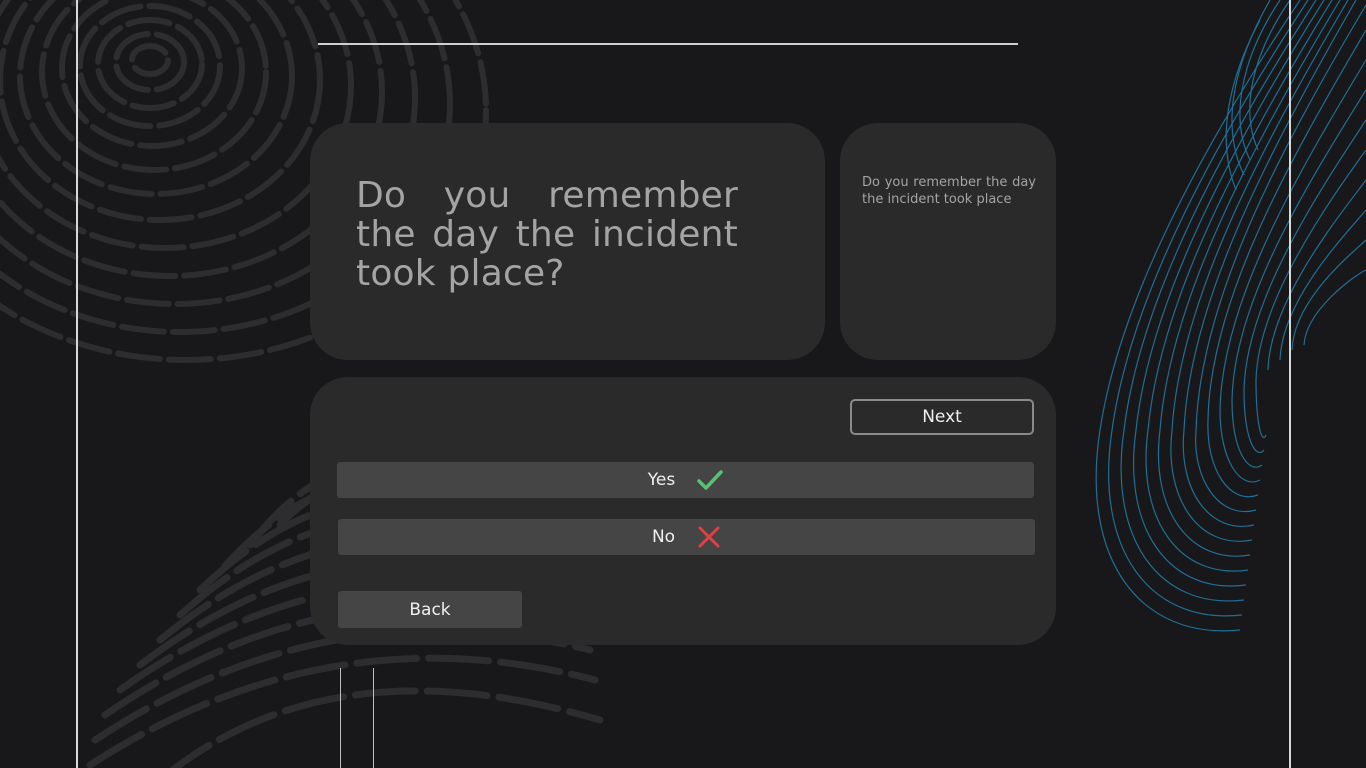 The height and width of the screenshot is (768, 1366). Describe the element at coordinates (77, 384) in the screenshot. I see `left-frame-line` at that location.